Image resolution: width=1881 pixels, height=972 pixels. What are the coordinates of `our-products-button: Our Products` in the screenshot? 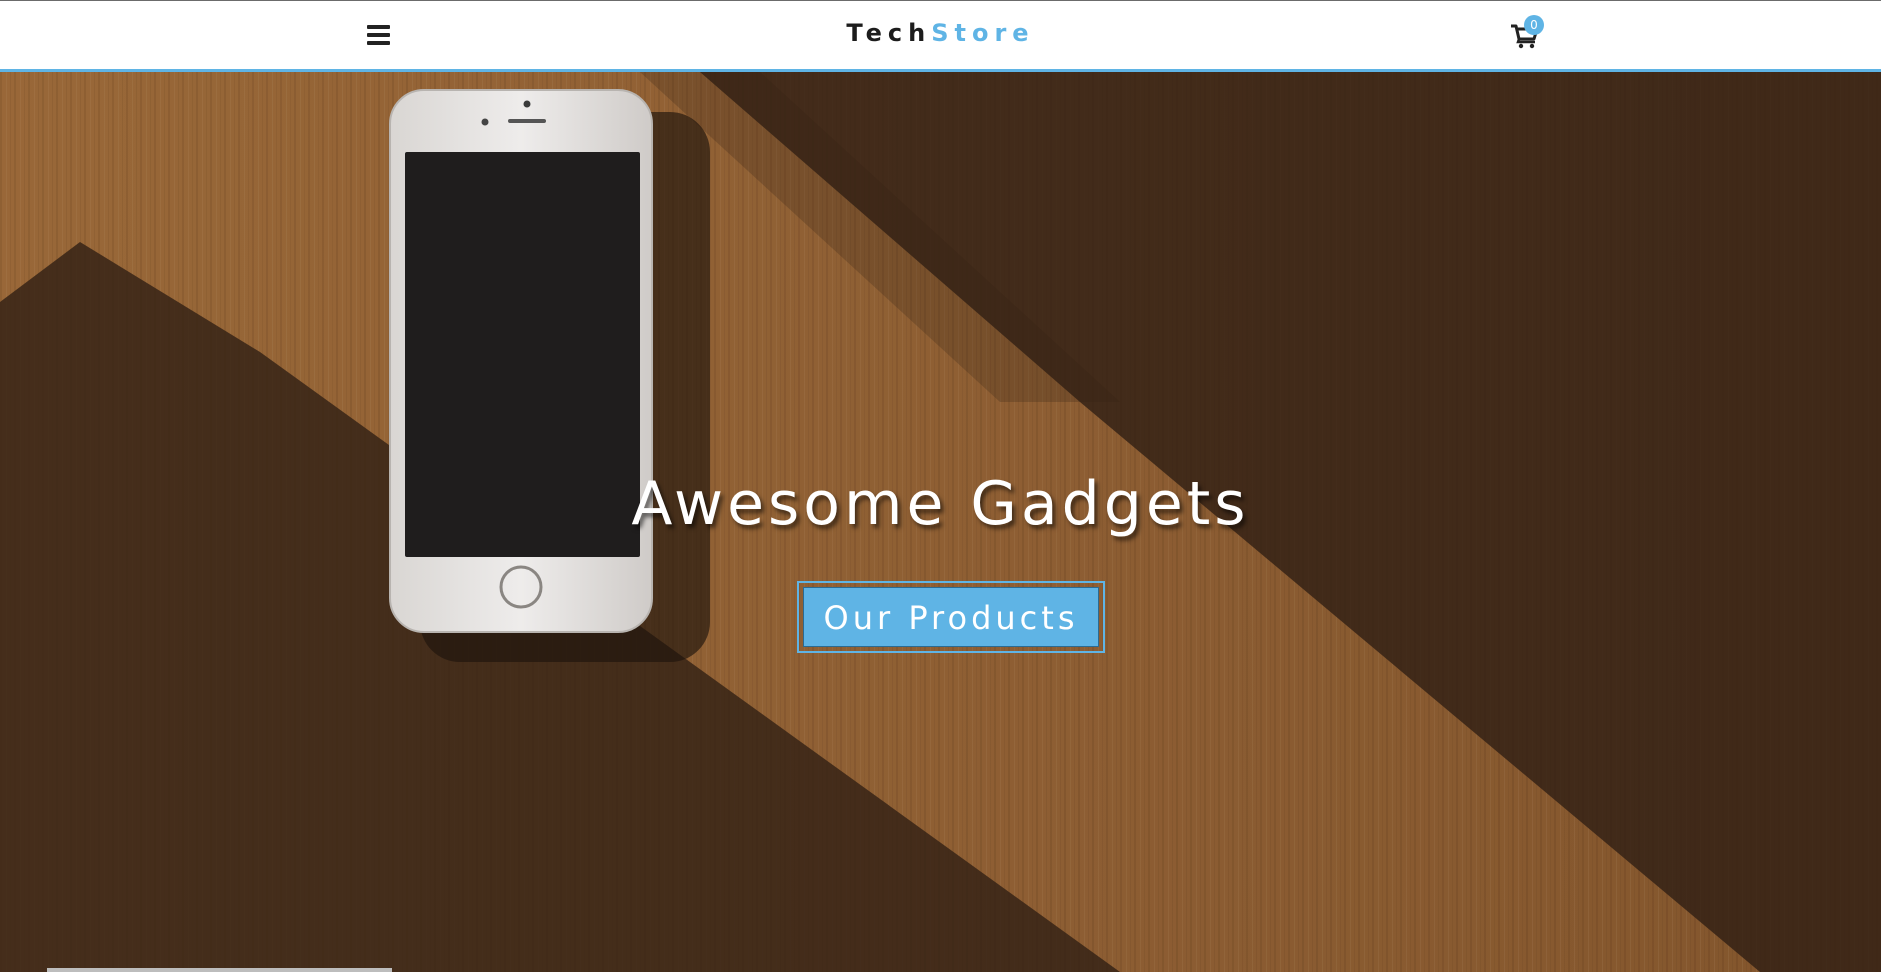 It's located at (951, 617).